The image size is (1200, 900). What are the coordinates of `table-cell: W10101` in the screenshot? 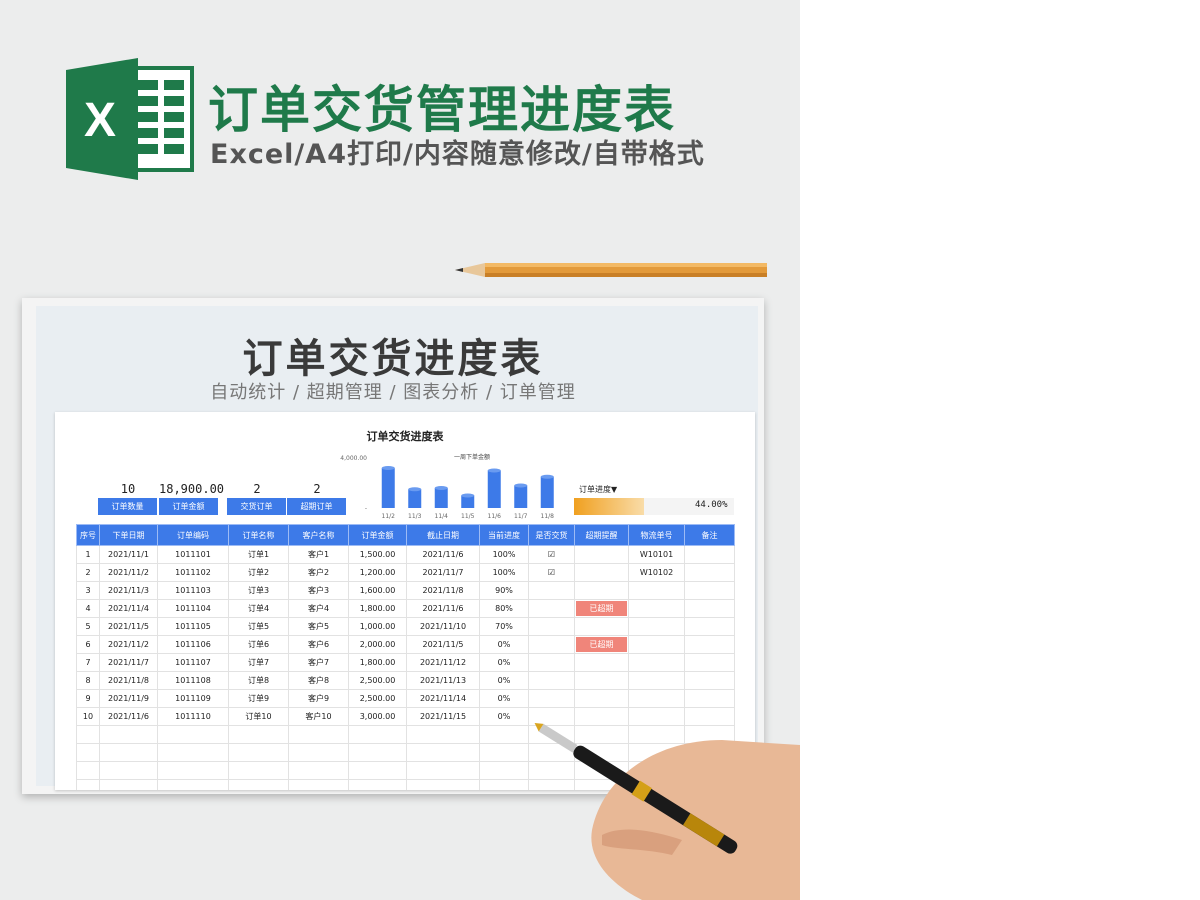 It's located at (656, 554).